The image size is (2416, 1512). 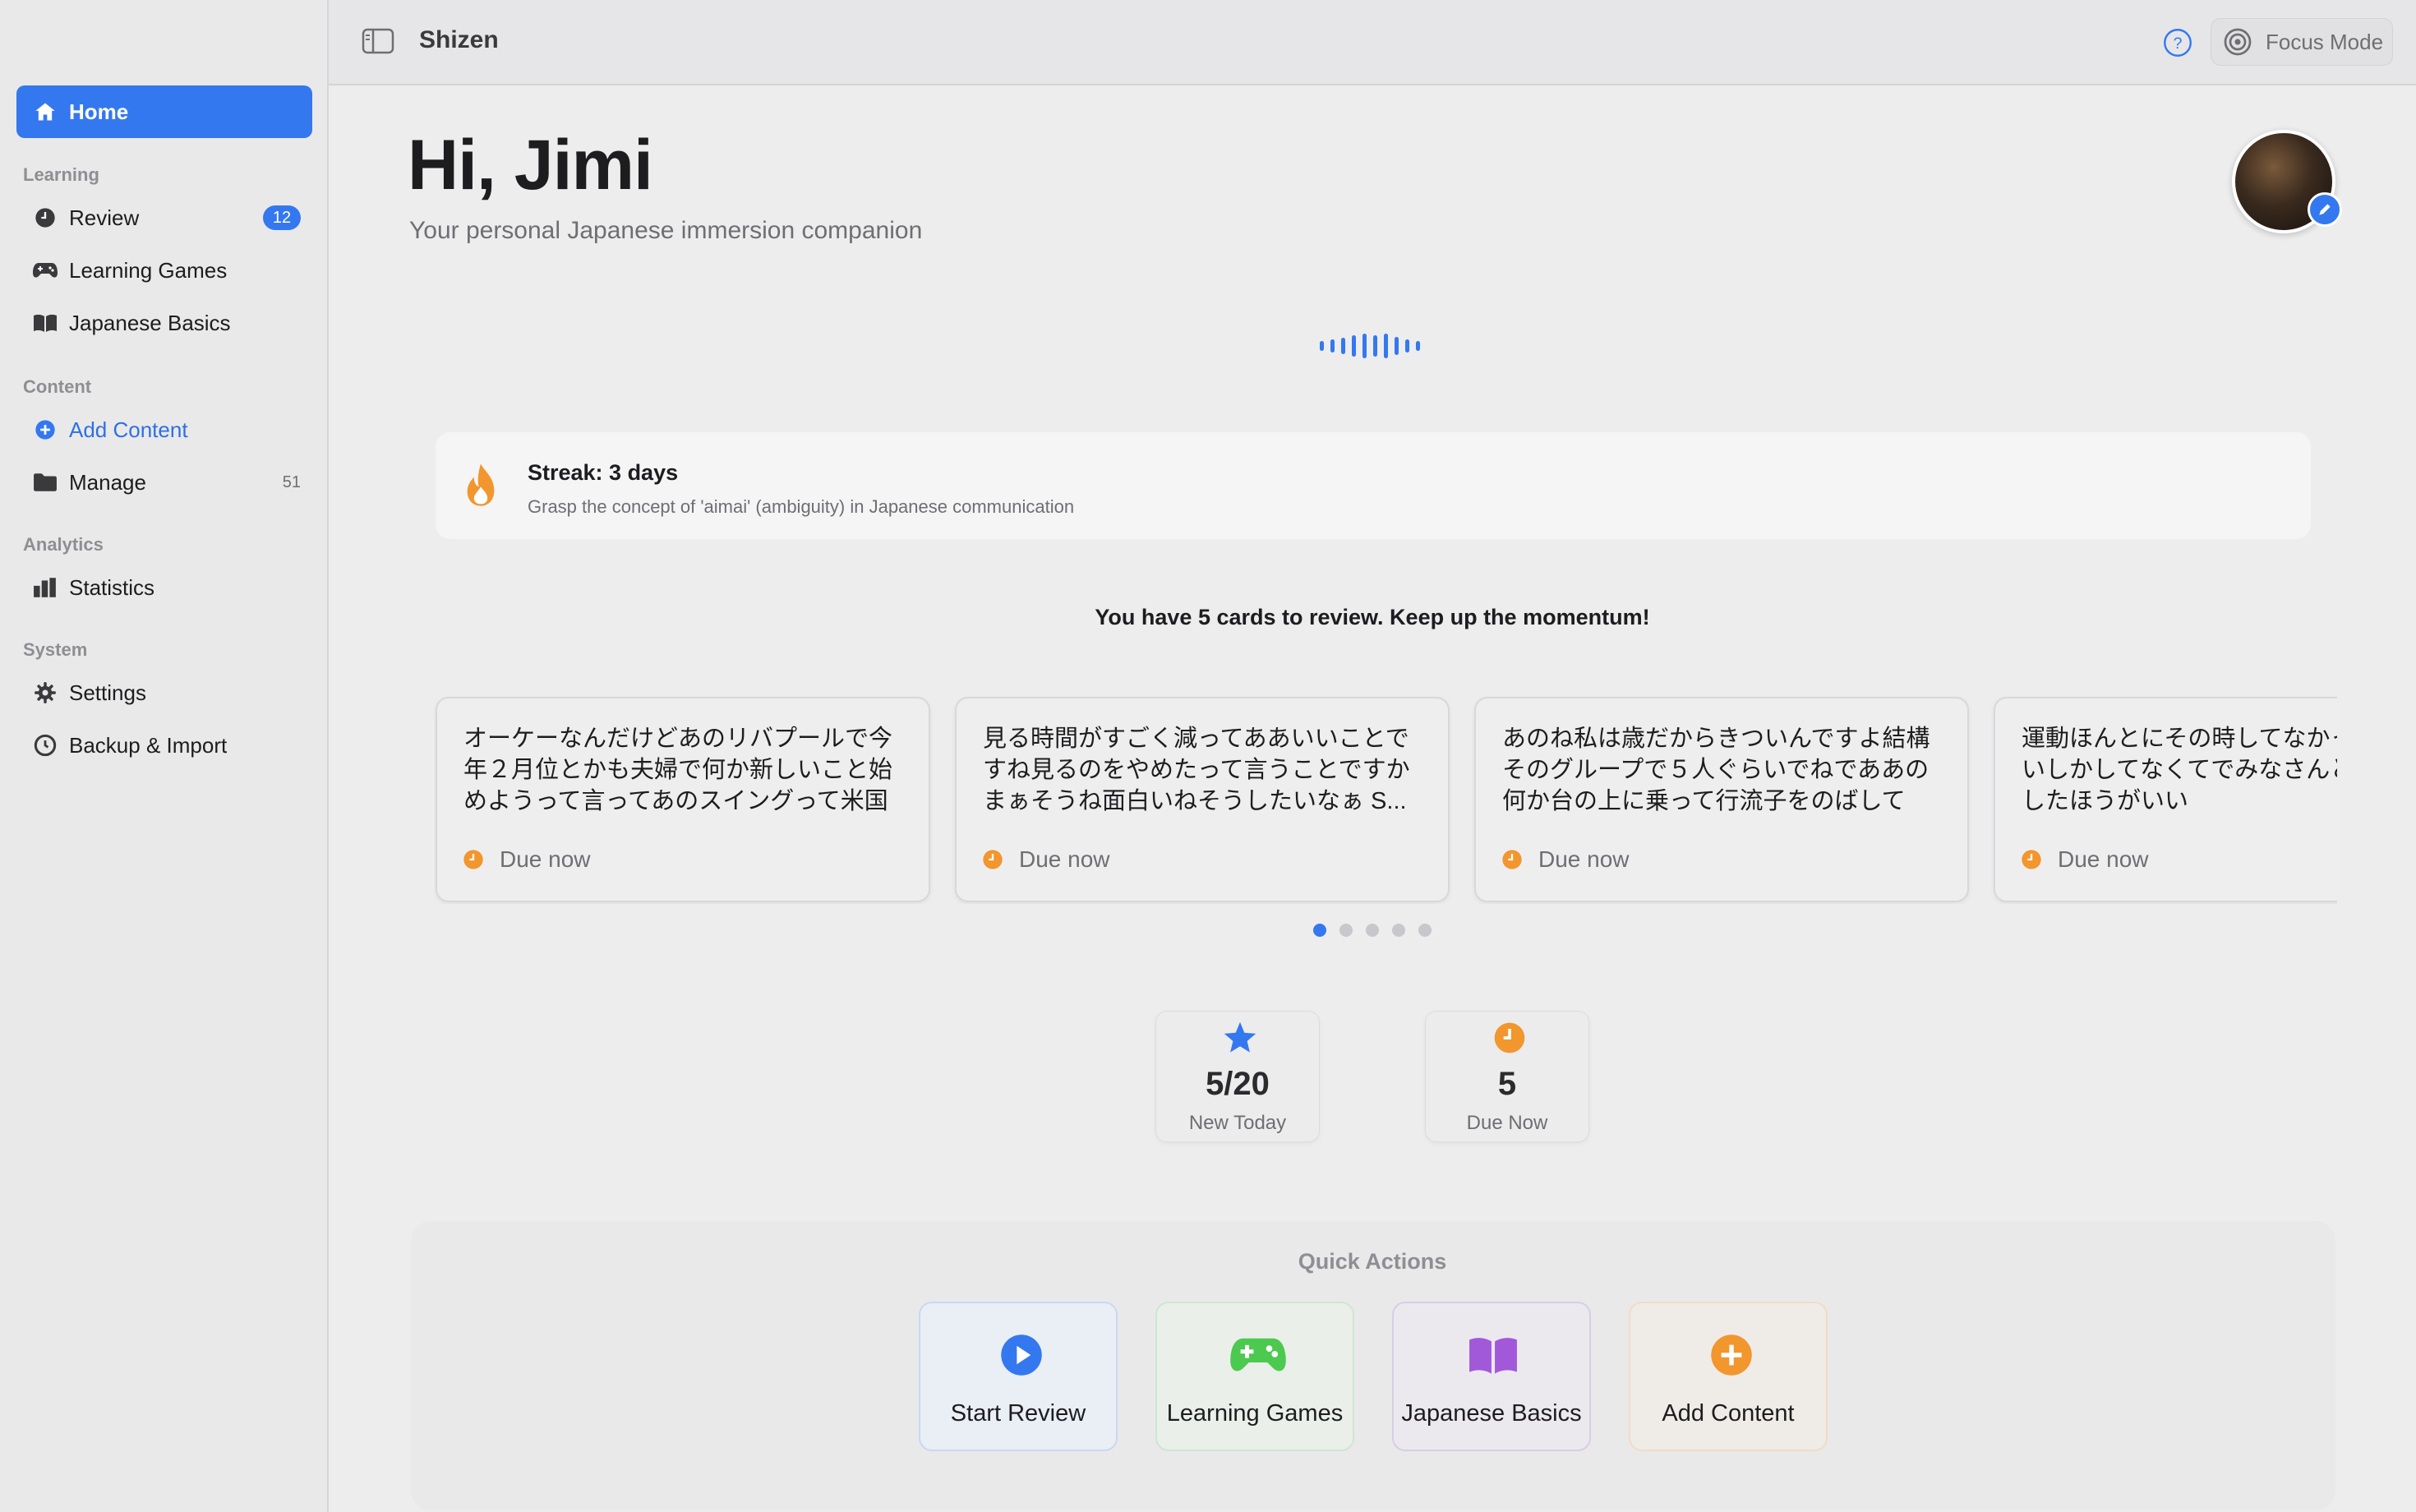 I want to click on focus-mode-button: Focus Mode, so click(x=2302, y=42).